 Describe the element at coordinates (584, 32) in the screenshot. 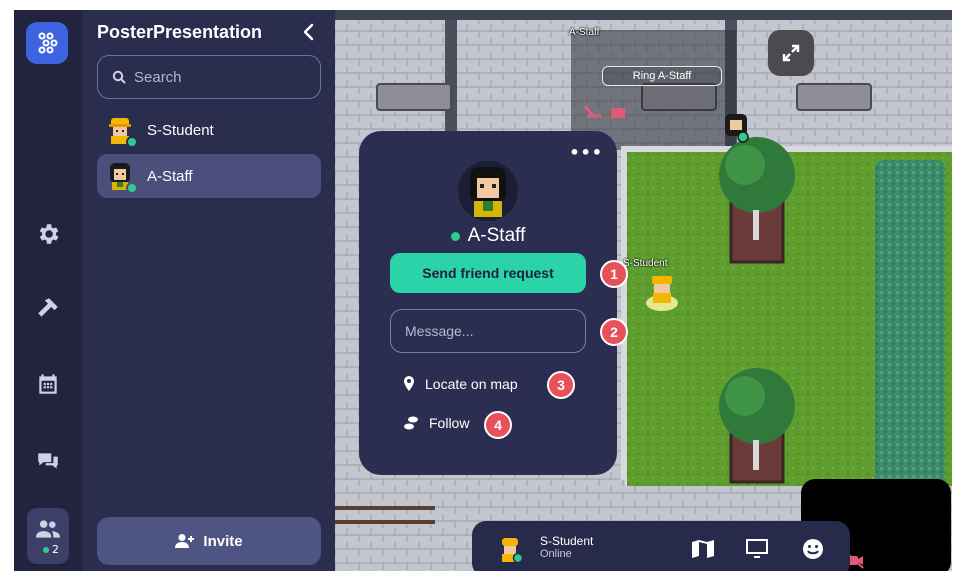

I see `map-room-label: A-Staff` at that location.